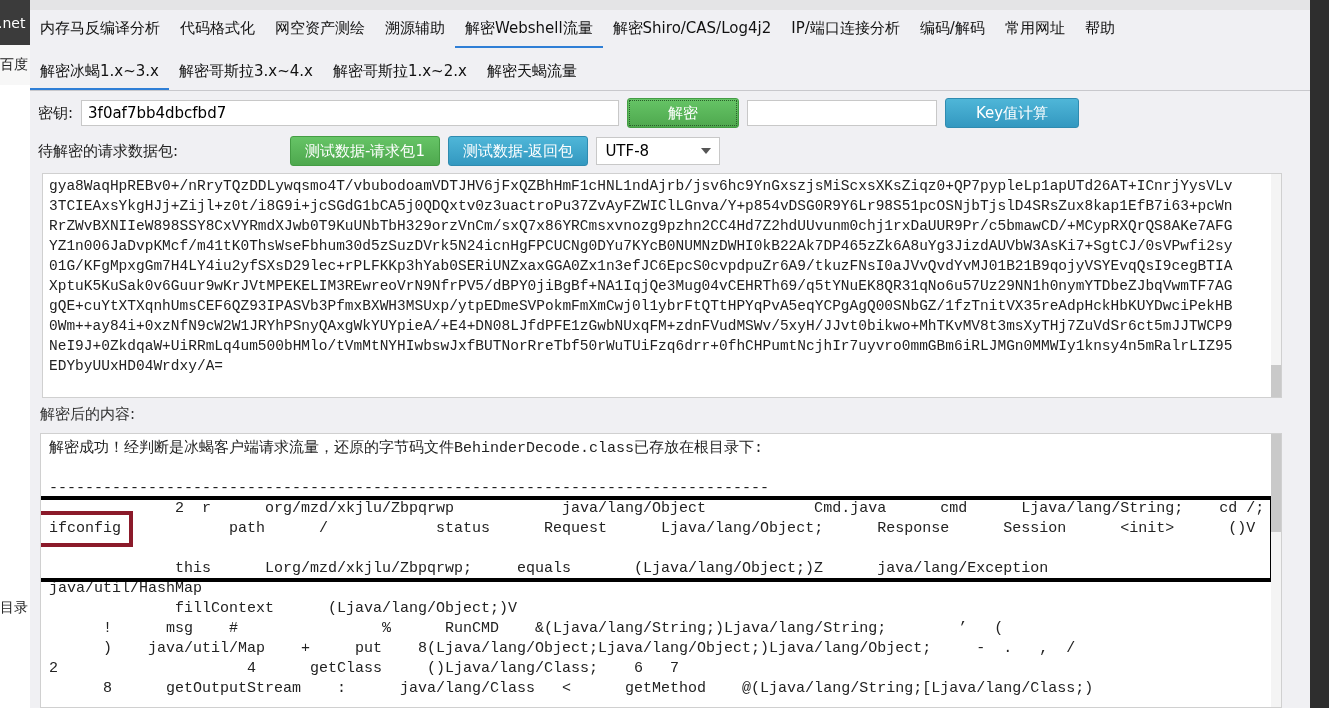 The image size is (1329, 708). What do you see at coordinates (692, 29) in the screenshot?
I see `menu-tab: 解密Shiro/CAS/Log4j2` at bounding box center [692, 29].